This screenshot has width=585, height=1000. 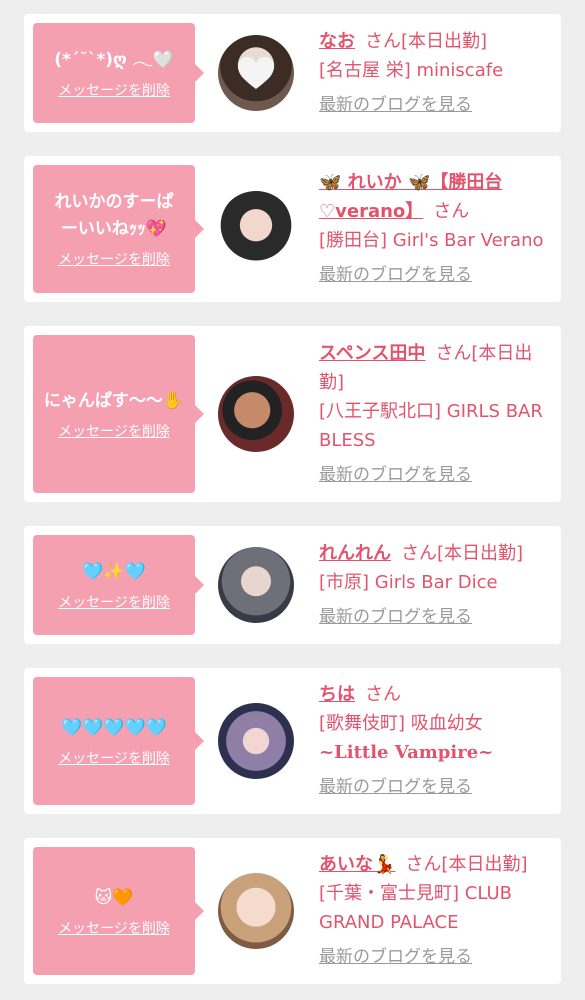 I want to click on message-text: 🩵✨🩵, so click(x=114, y=571).